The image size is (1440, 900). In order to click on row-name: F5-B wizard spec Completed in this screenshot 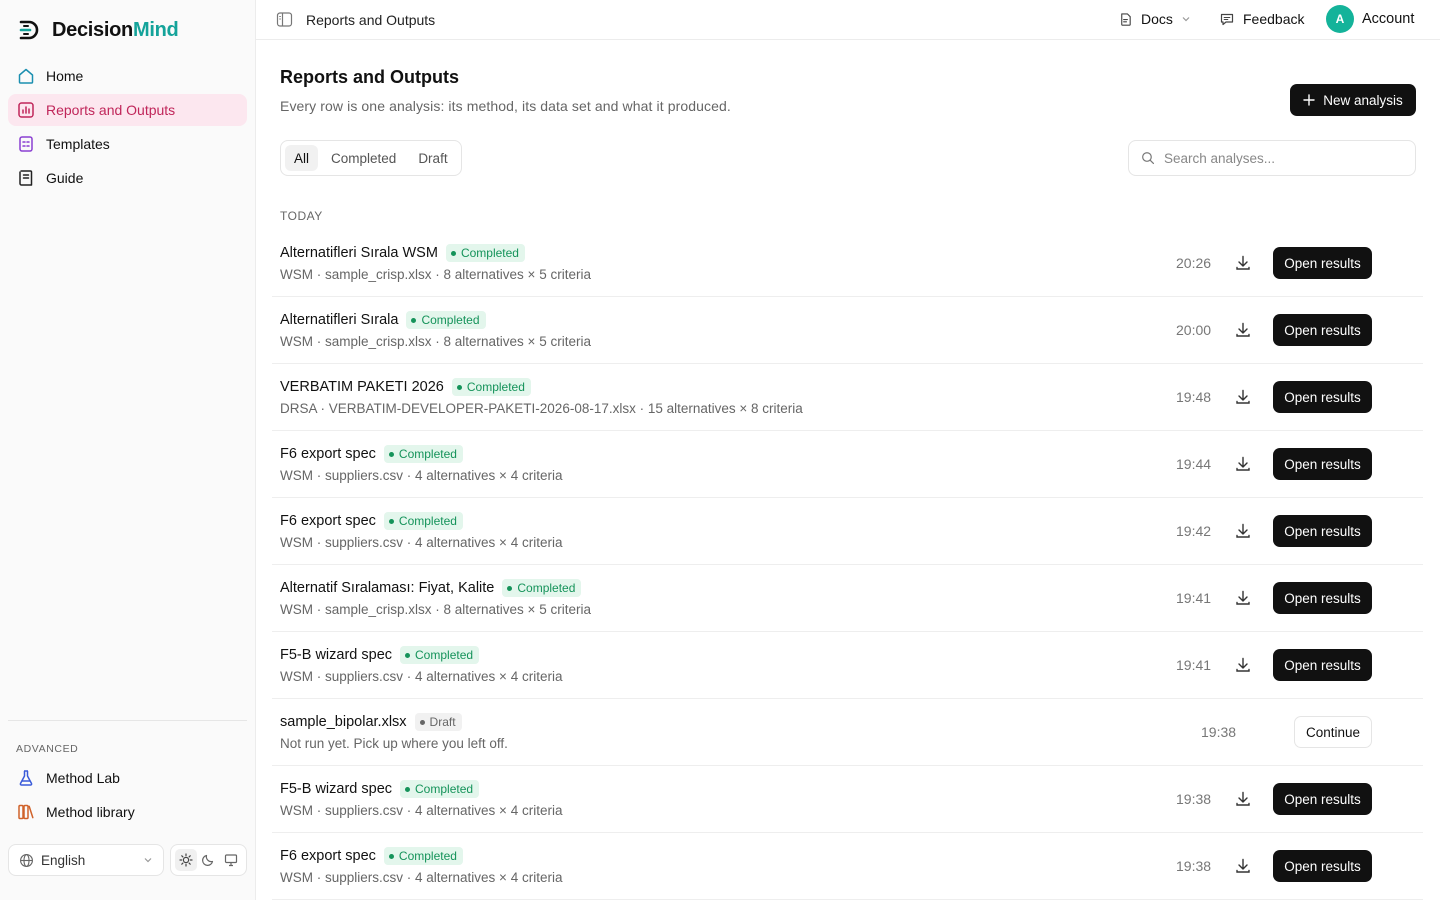, I will do `click(380, 789)`.